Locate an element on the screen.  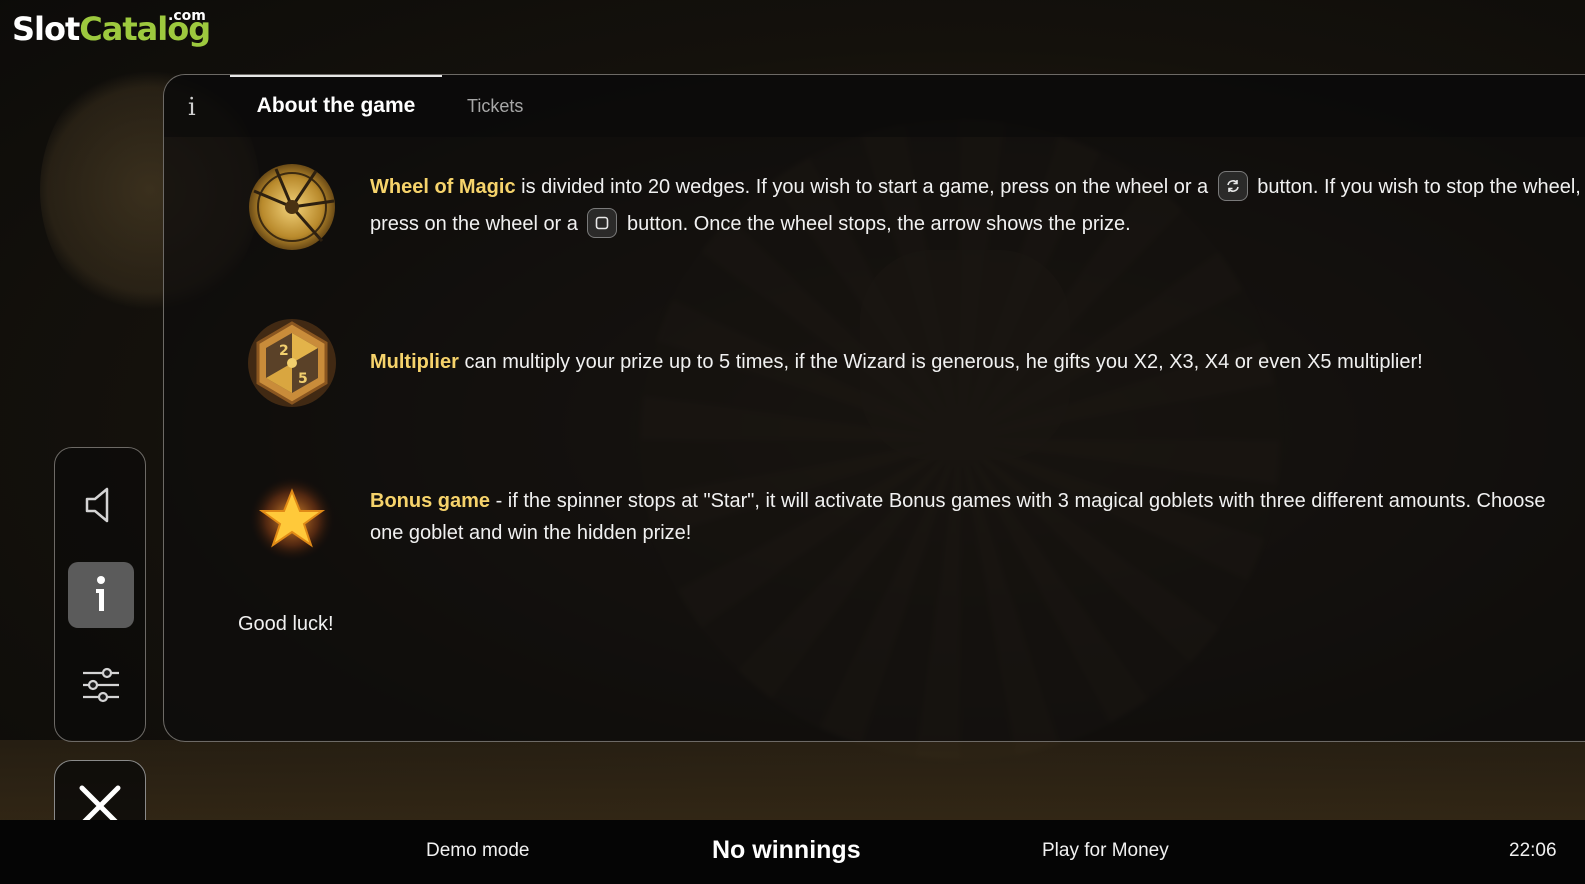
wheel-of-magic-icon is located at coordinates (292, 207).